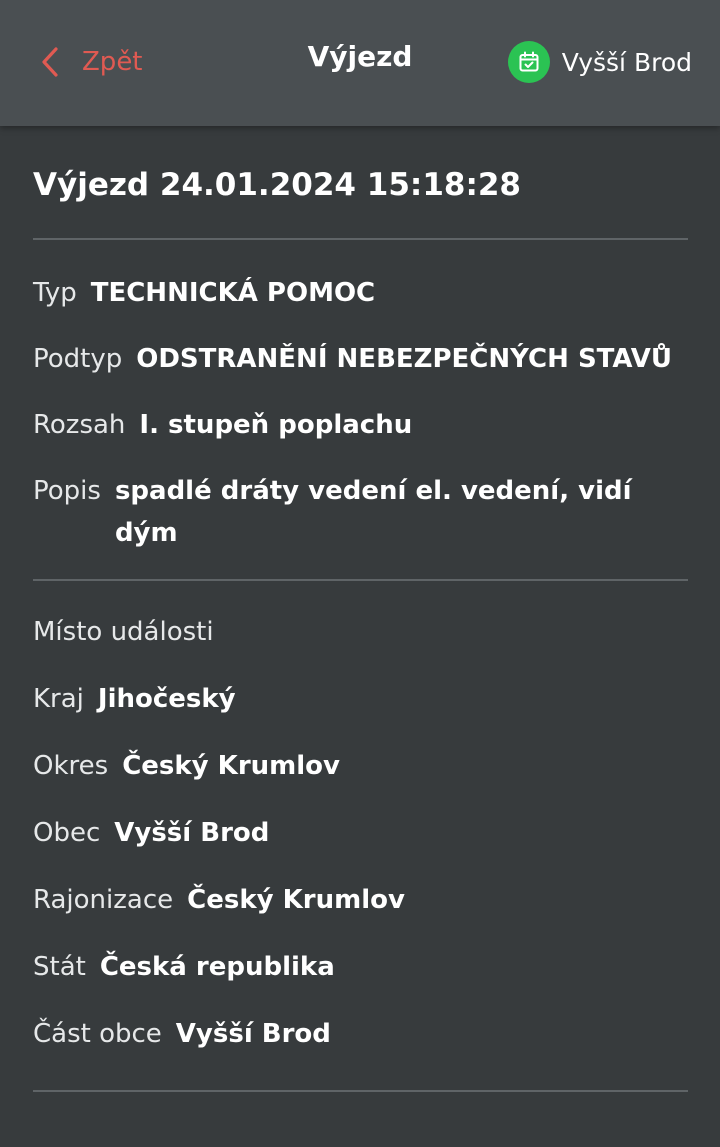 This screenshot has width=720, height=1147. I want to click on detail-row-typ: Typ TECHNICKÁ POMOC, so click(360, 293).